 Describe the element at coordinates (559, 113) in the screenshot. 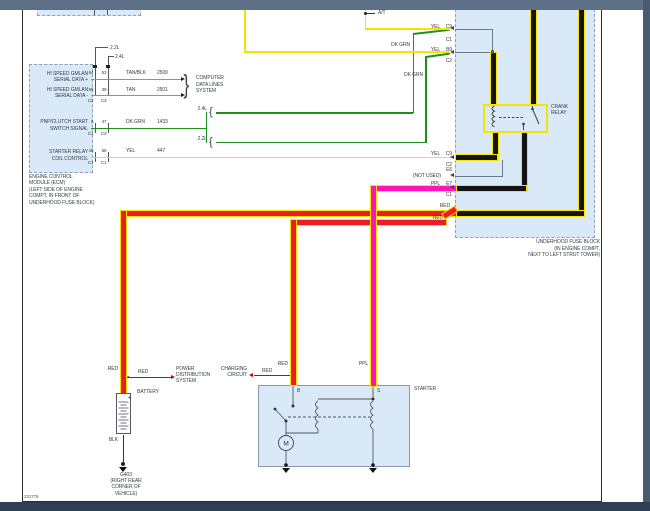

I see `crank-relay-label-2: RELAY` at that location.